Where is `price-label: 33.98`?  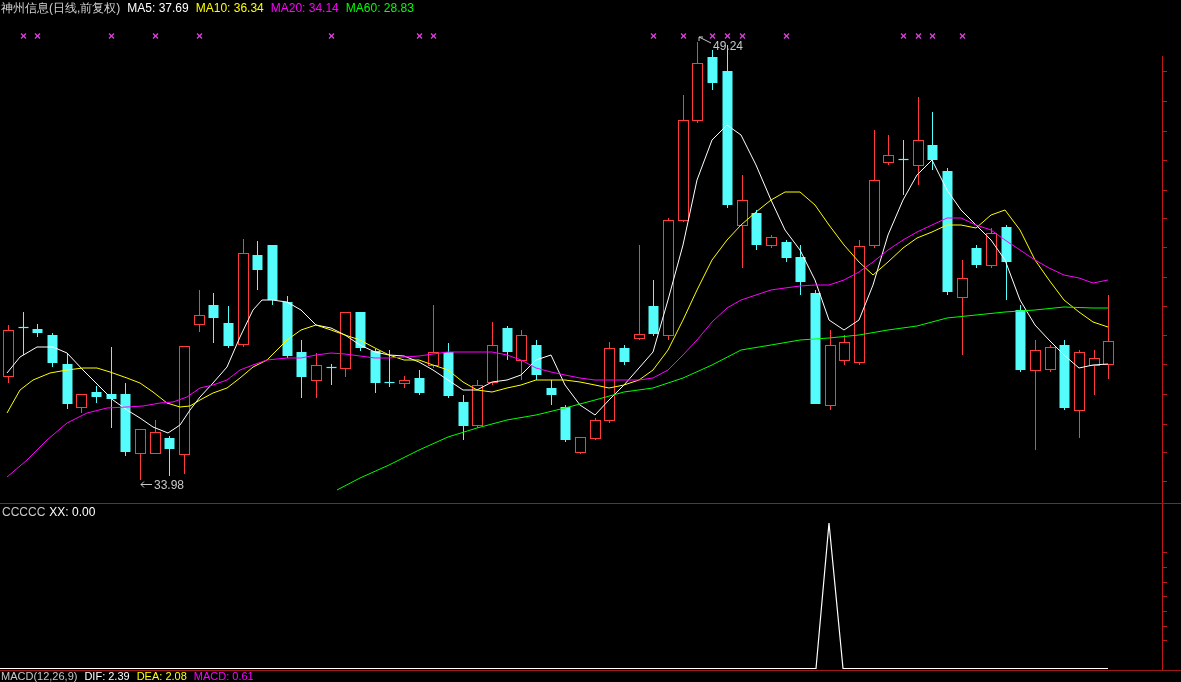
price-label: 33.98 is located at coordinates (169, 485).